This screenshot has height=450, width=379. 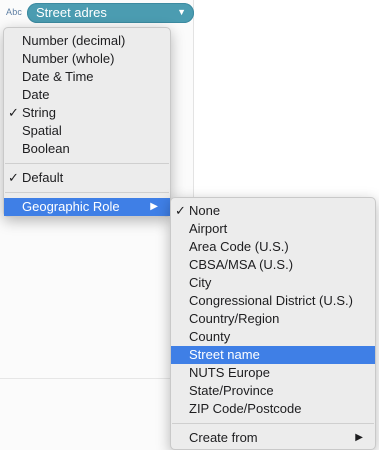 What do you see at coordinates (224, 354) in the screenshot?
I see `menu-item-label: Street name` at bounding box center [224, 354].